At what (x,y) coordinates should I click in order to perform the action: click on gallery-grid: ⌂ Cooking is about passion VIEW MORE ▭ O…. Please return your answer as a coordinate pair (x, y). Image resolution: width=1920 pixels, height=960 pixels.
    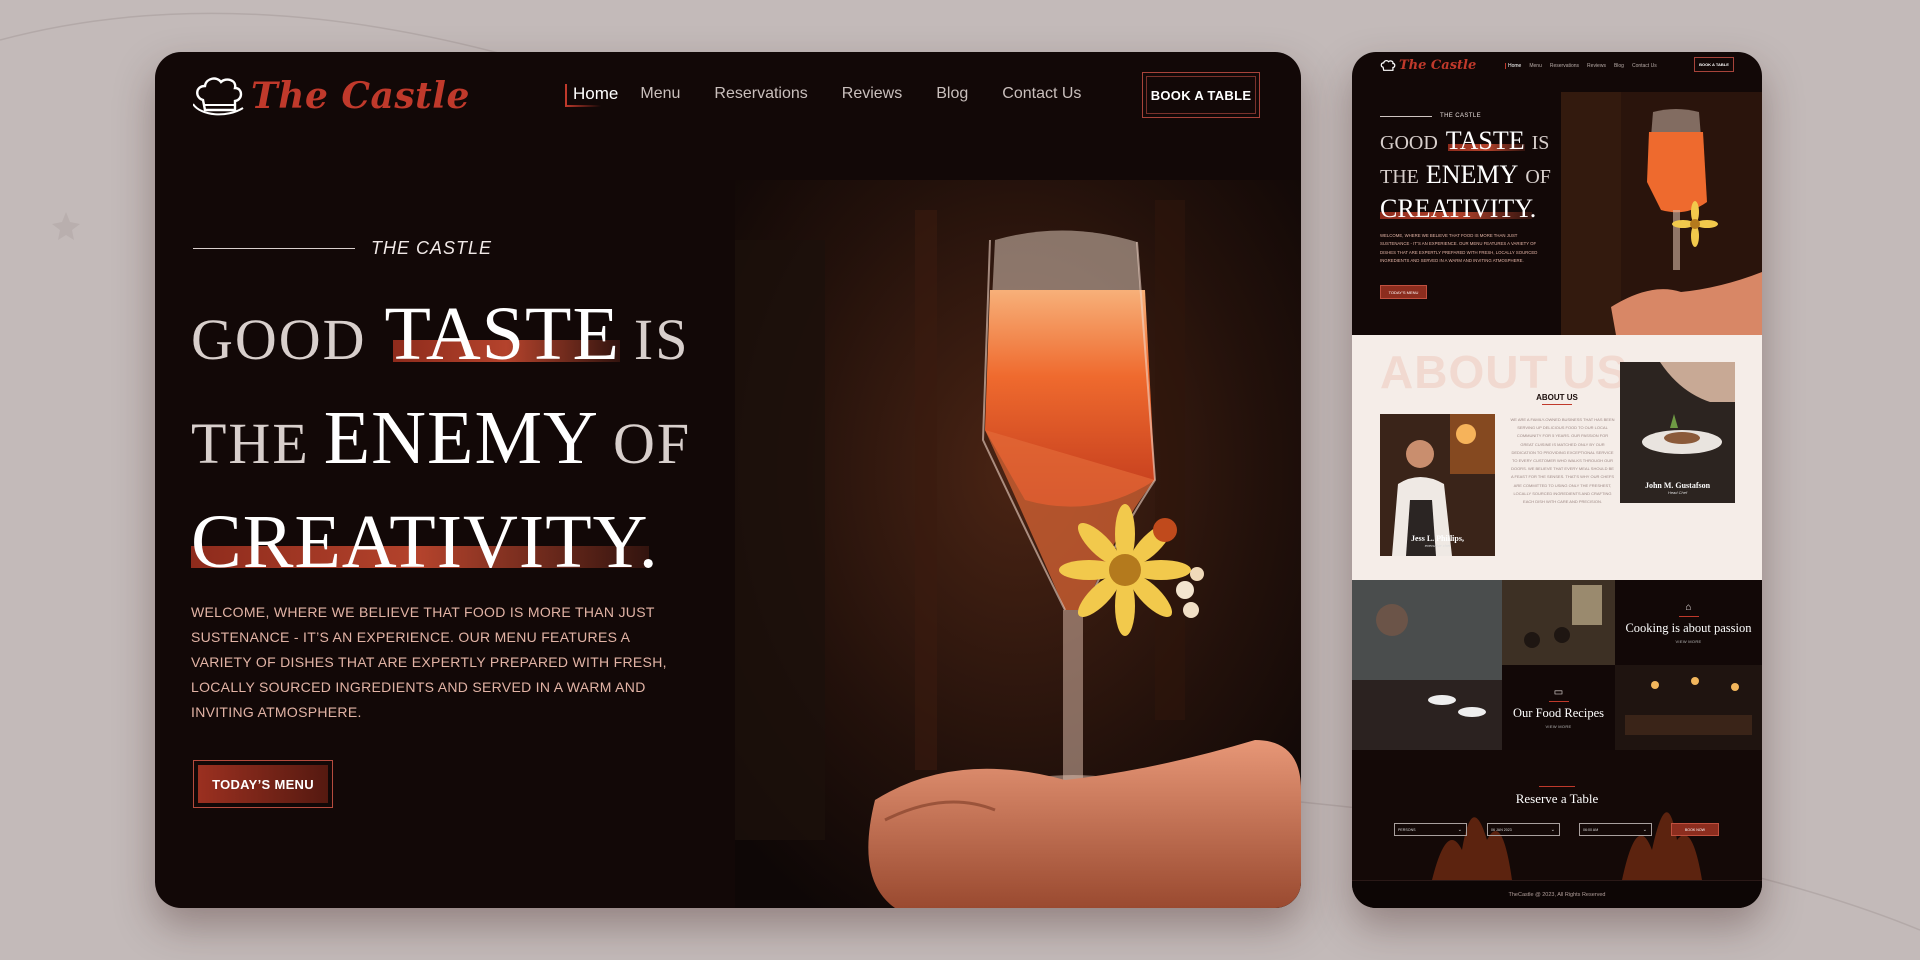
    Looking at the image, I should click on (1557, 665).